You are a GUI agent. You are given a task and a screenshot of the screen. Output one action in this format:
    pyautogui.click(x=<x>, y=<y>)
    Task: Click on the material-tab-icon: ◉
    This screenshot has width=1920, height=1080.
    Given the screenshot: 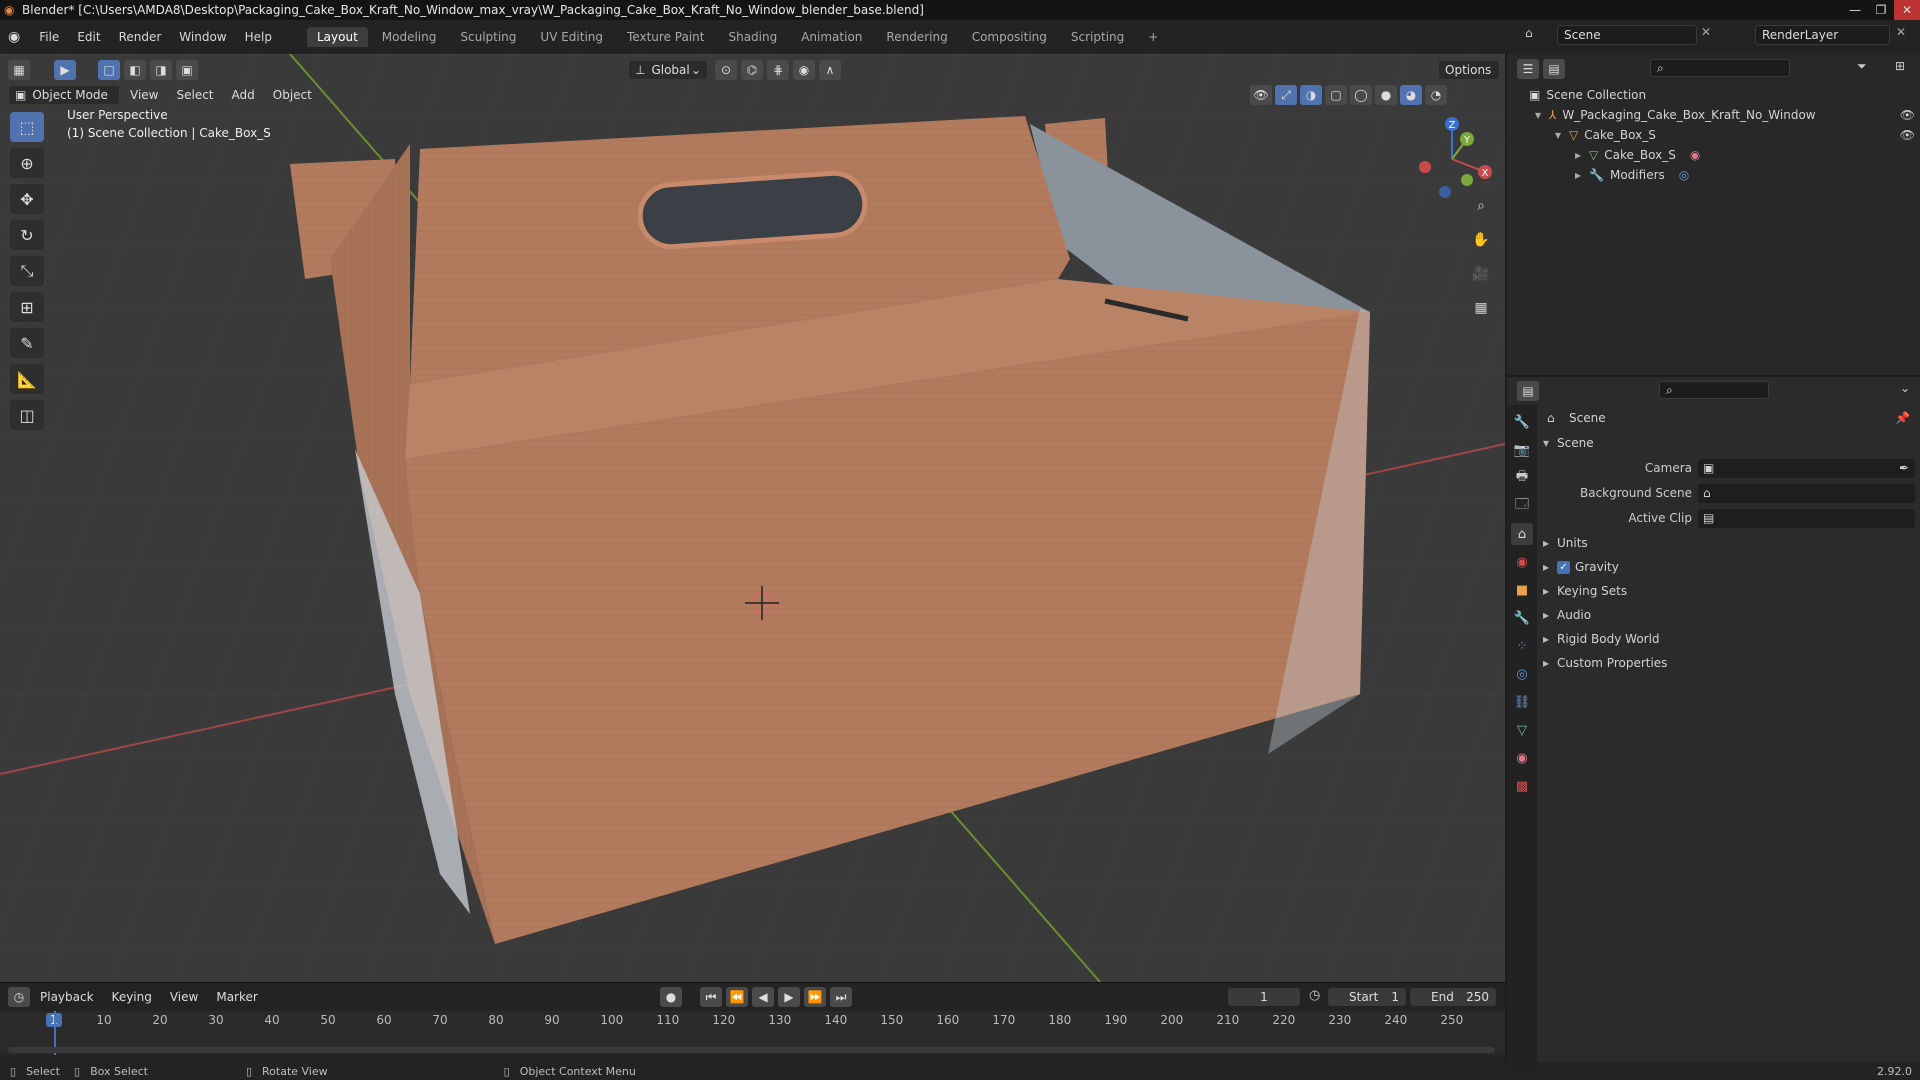 What is the action you would take?
    pyautogui.click(x=1522, y=758)
    